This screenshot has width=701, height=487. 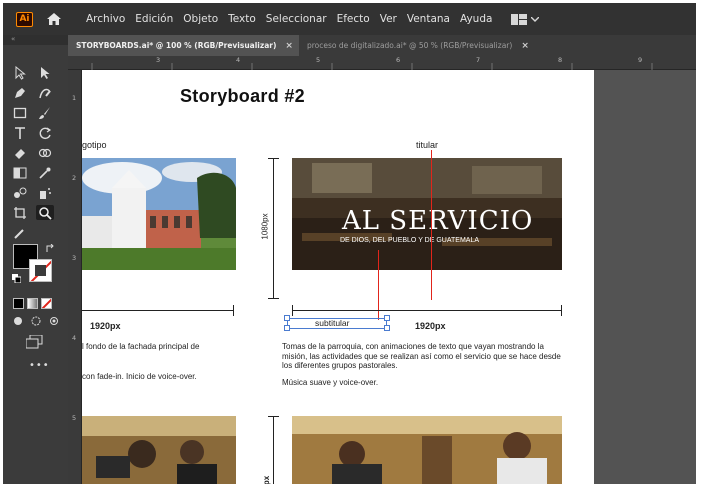 I want to click on draw-inside-icon, so click(x=54, y=321).